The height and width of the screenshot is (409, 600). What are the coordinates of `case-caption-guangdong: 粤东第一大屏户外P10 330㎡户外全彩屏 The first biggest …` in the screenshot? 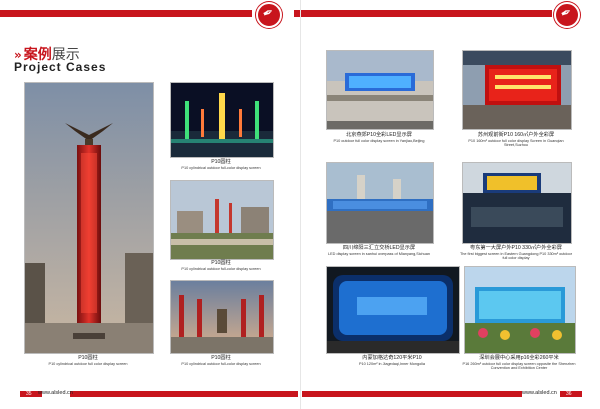 It's located at (516, 253).